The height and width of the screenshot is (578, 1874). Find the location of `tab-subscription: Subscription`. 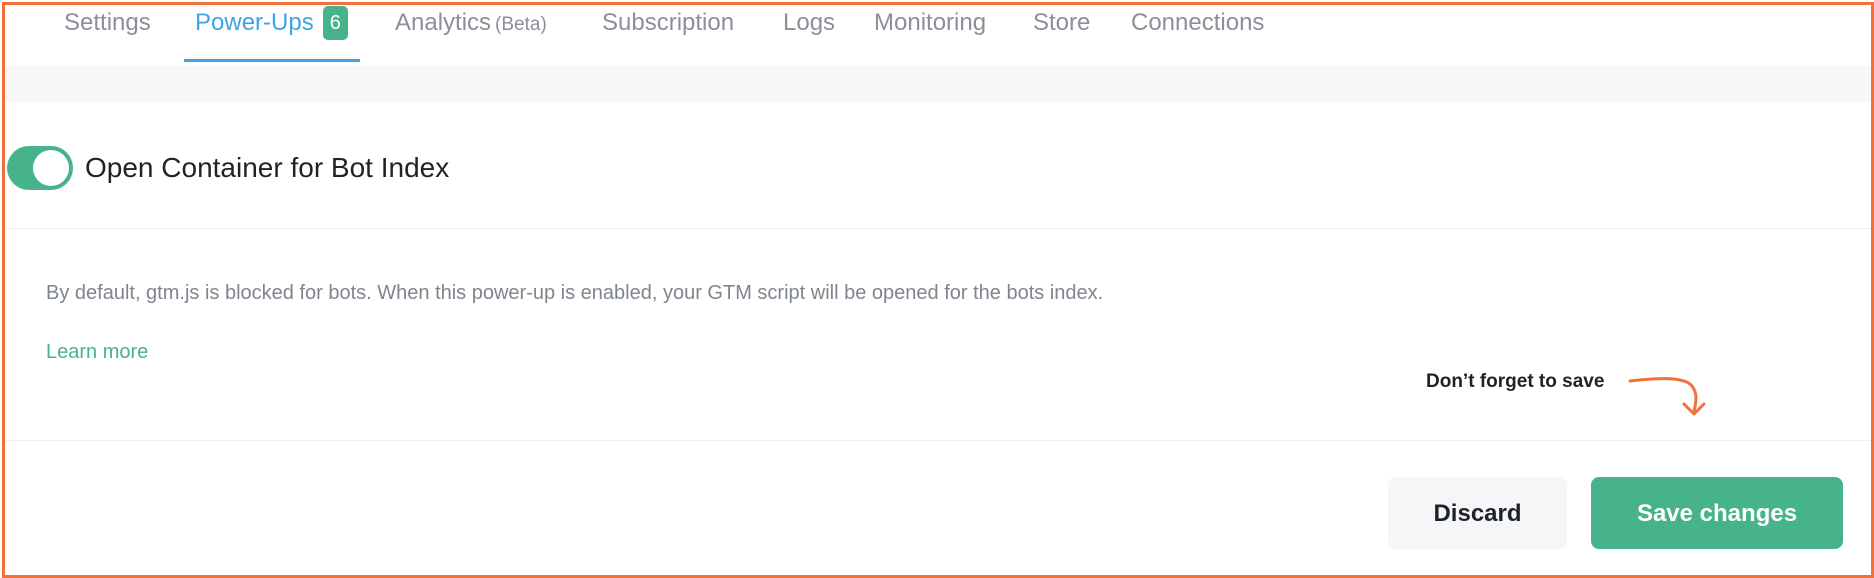

tab-subscription: Subscription is located at coordinates (668, 35).